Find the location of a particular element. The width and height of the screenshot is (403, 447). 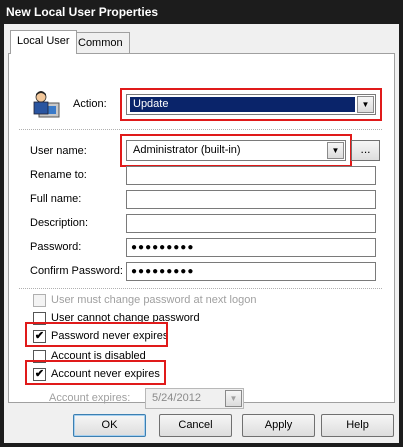

tab-local-user: Local User is located at coordinates (43, 42).